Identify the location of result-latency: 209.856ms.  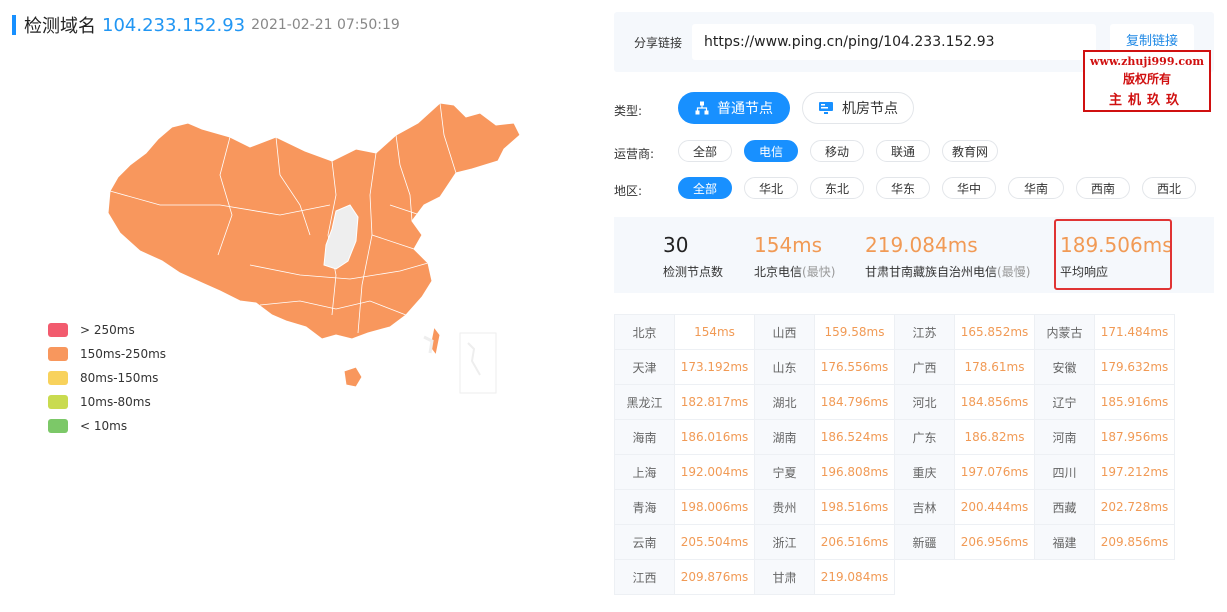
(1134, 542).